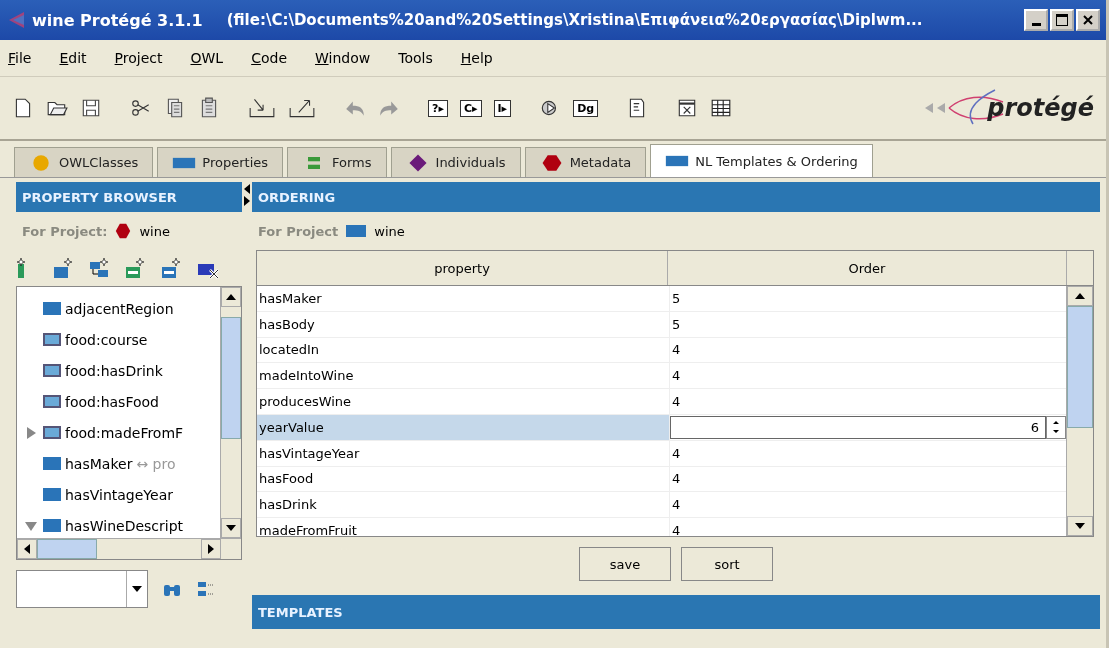  Describe the element at coordinates (727, 564) in the screenshot. I see `sort-button: sort` at that location.